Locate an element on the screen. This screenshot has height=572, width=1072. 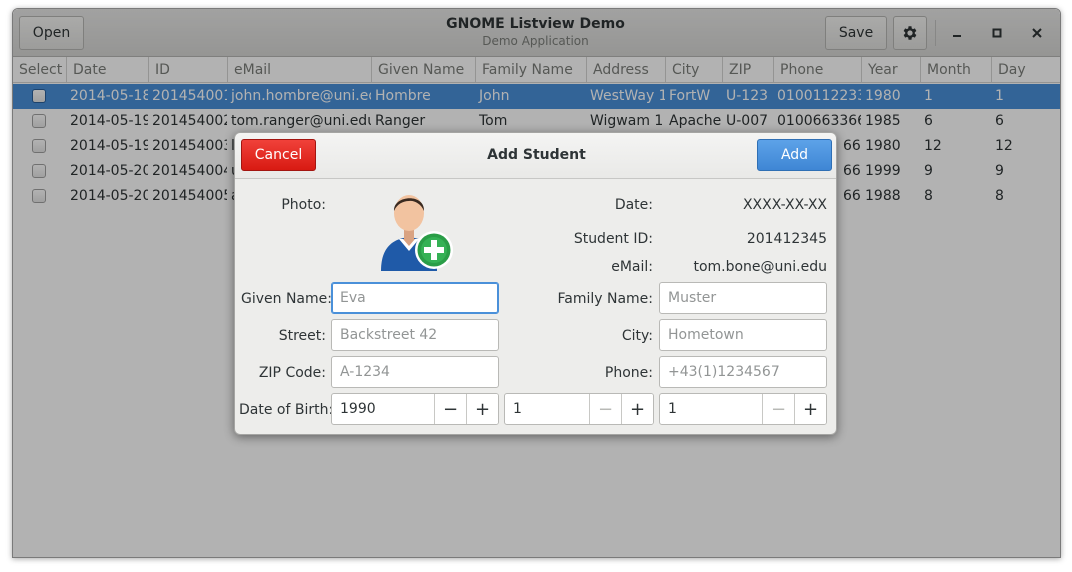
student-id-label: Student ID: is located at coordinates (613, 239).